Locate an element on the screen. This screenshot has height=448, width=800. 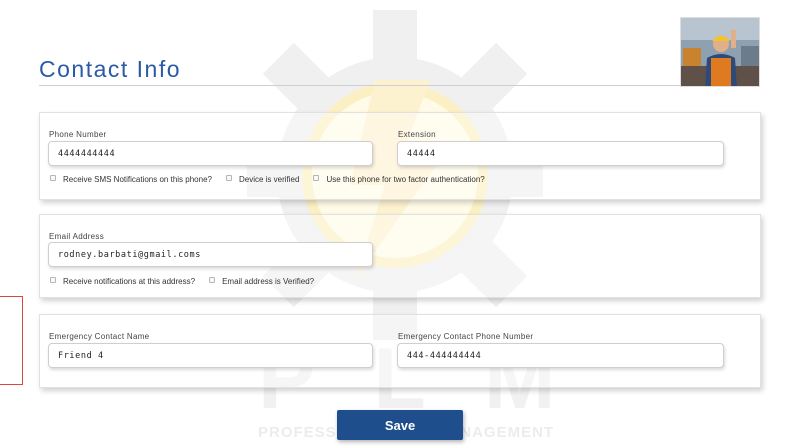
email-notifications-checkbox is located at coordinates (53, 279).